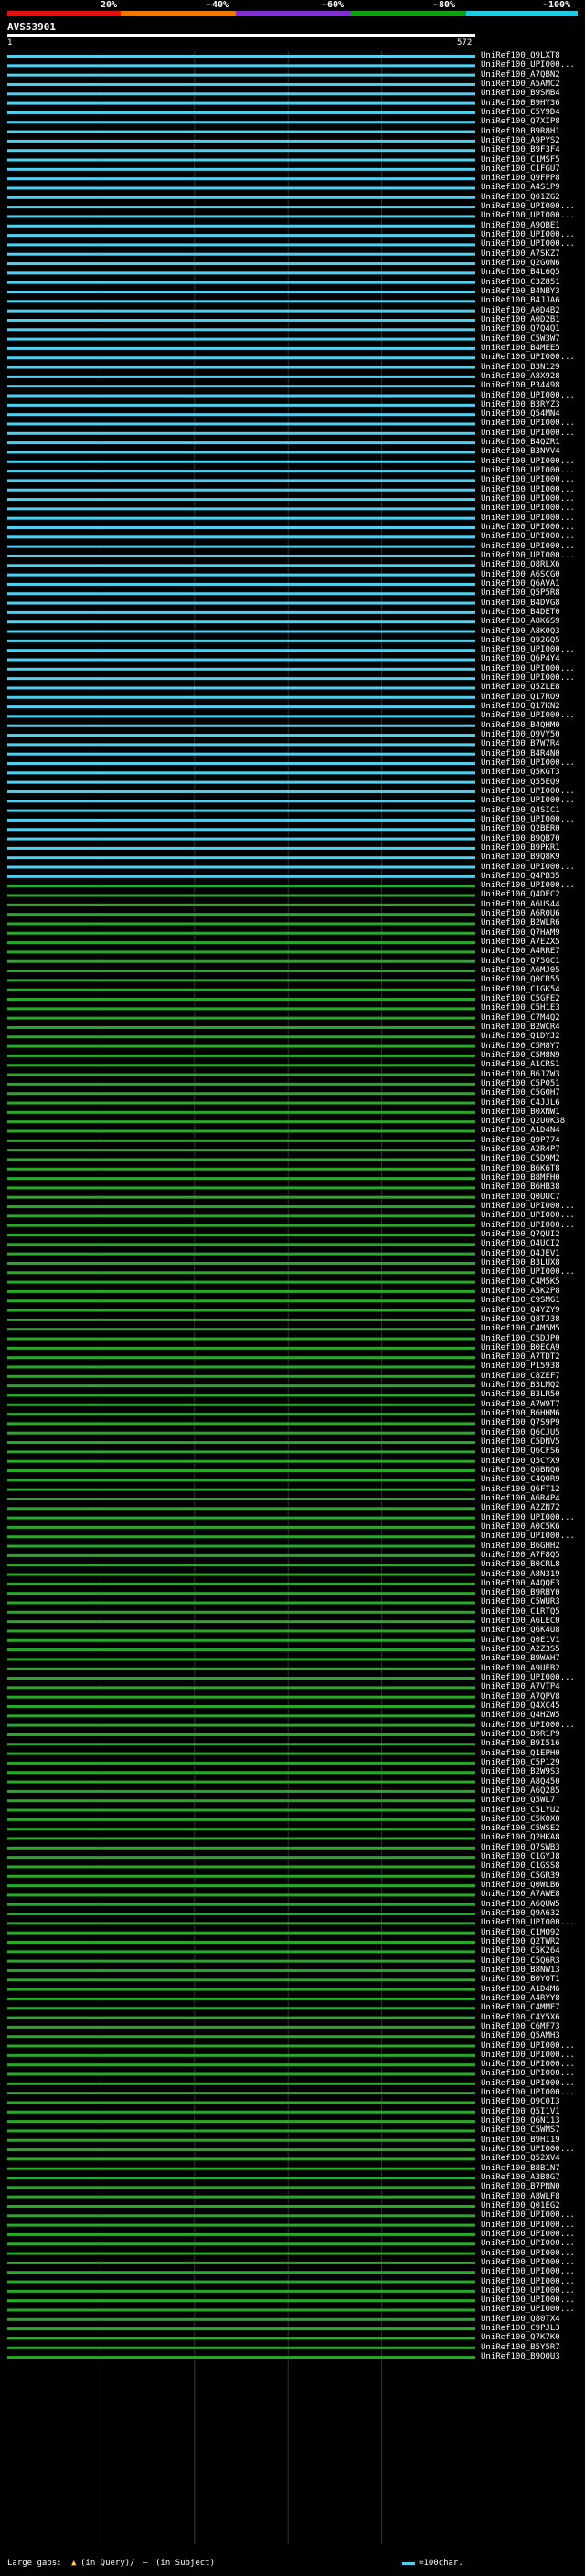  I want to click on hit-label: UniRef100_Q2HKA8, so click(520, 1837).